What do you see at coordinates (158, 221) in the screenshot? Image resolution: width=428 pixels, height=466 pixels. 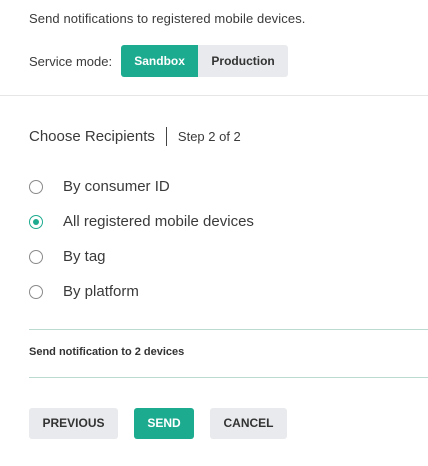 I see `recipient-option-label: All registered mobile devices` at bounding box center [158, 221].